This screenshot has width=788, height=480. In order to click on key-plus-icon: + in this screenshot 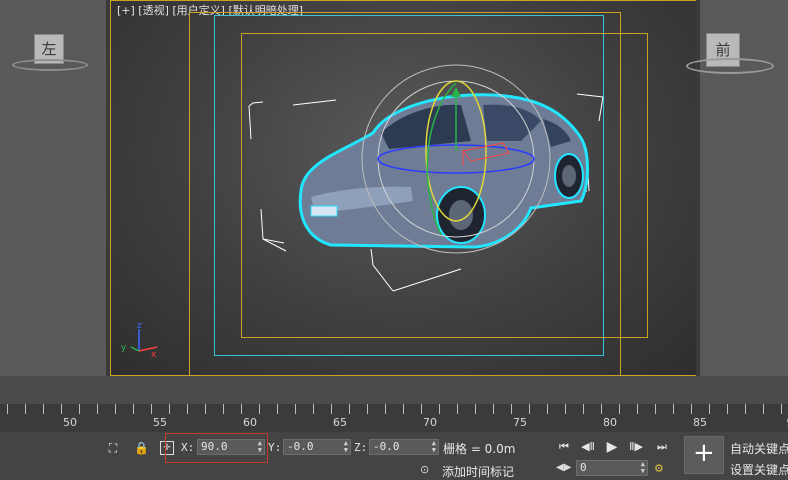, I will do `click(704, 453)`.